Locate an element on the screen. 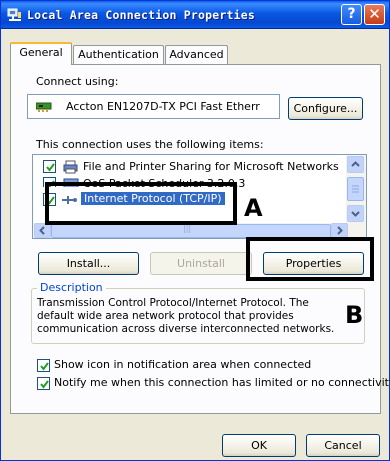 The width and height of the screenshot is (390, 461). item-checkbox is located at coordinates (49, 166).